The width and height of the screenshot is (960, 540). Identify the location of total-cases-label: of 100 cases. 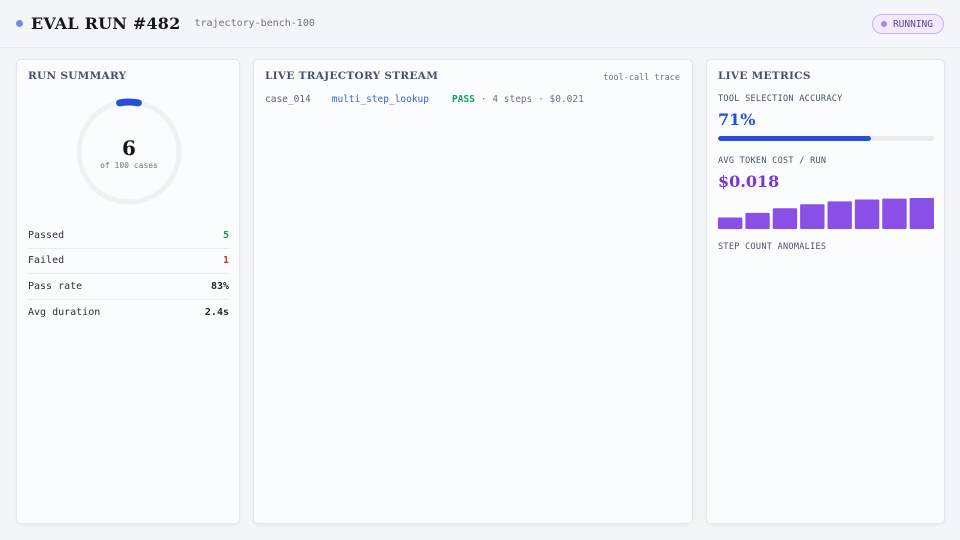
(129, 165).